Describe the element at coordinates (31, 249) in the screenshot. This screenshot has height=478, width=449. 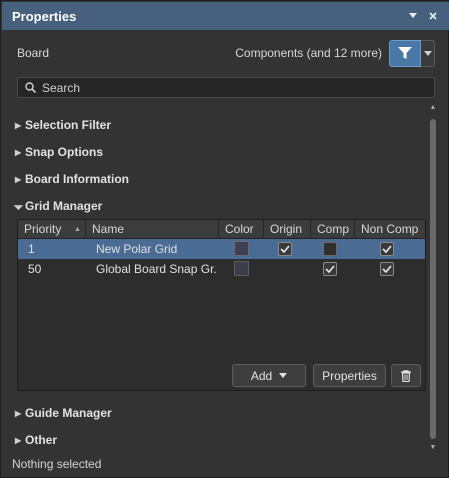
I see `priority-cell: 1` at that location.